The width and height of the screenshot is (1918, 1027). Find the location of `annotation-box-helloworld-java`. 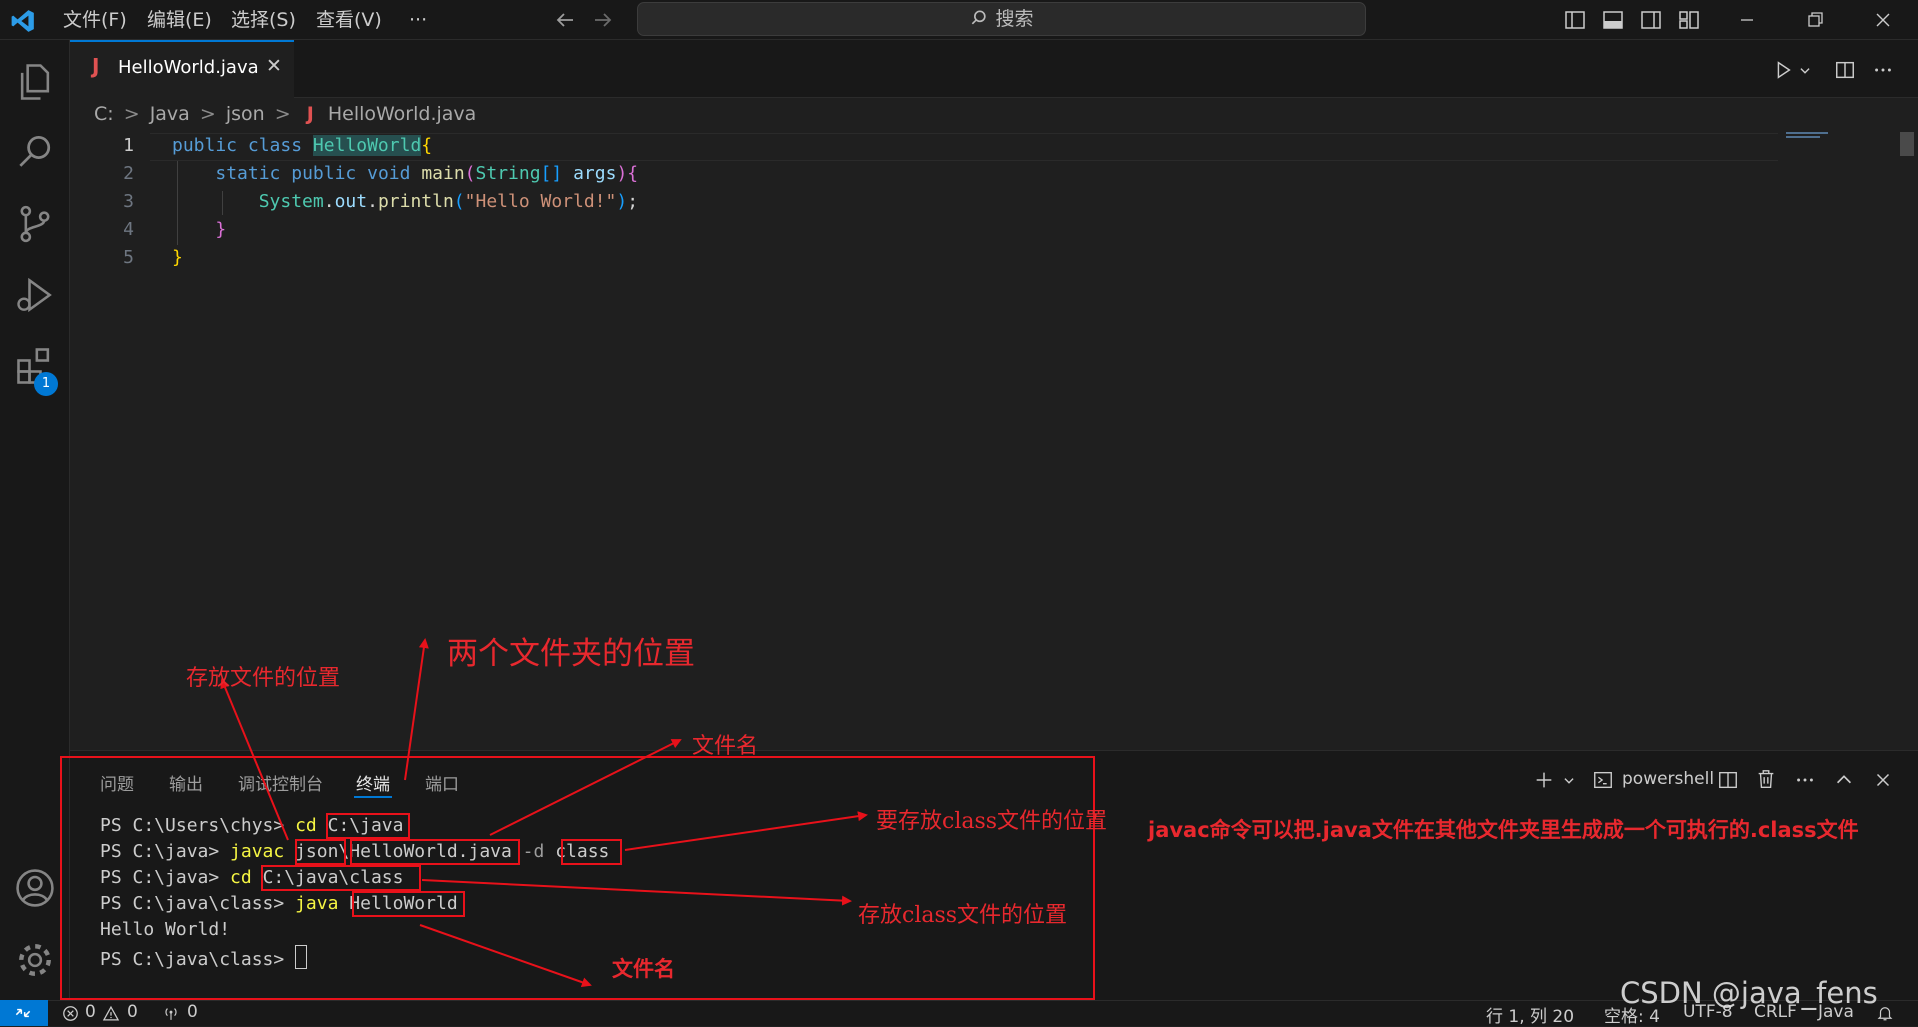

annotation-box-helloworld-java is located at coordinates (435, 852).